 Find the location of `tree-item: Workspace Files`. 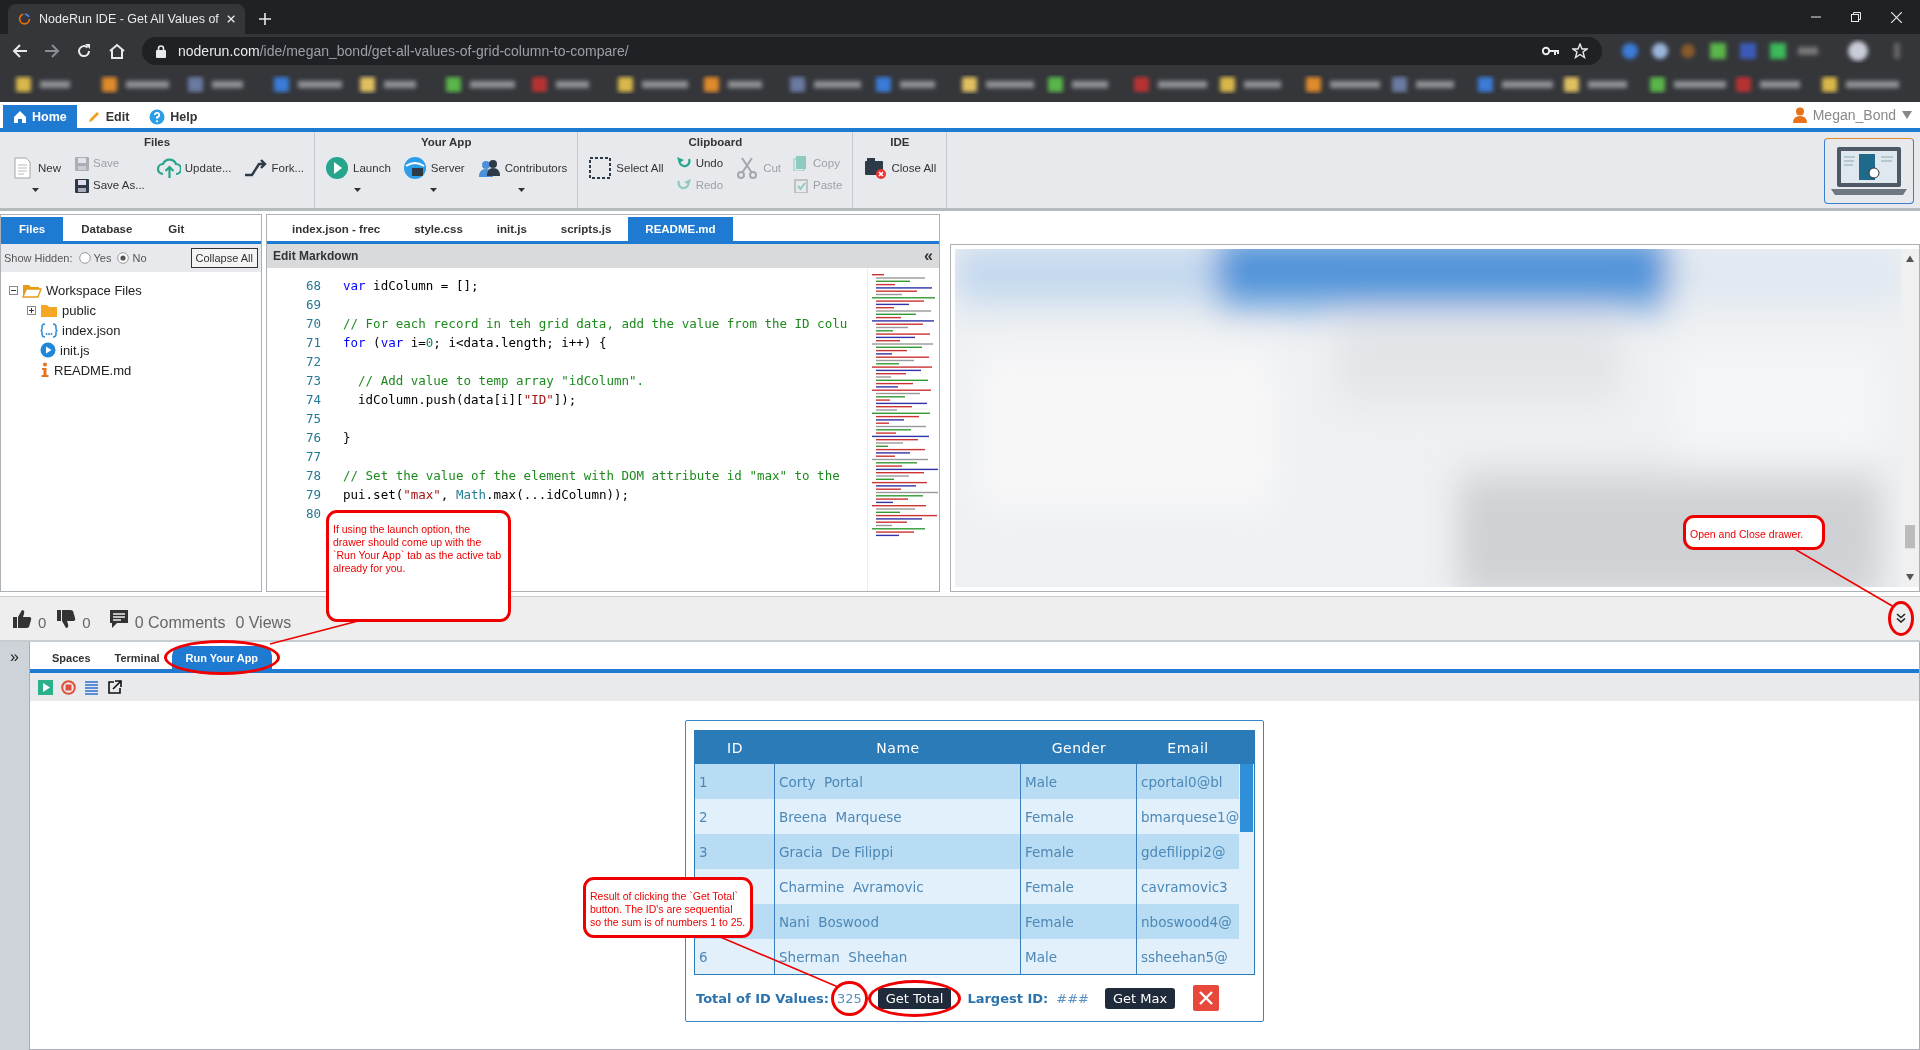

tree-item: Workspace Files is located at coordinates (94, 290).